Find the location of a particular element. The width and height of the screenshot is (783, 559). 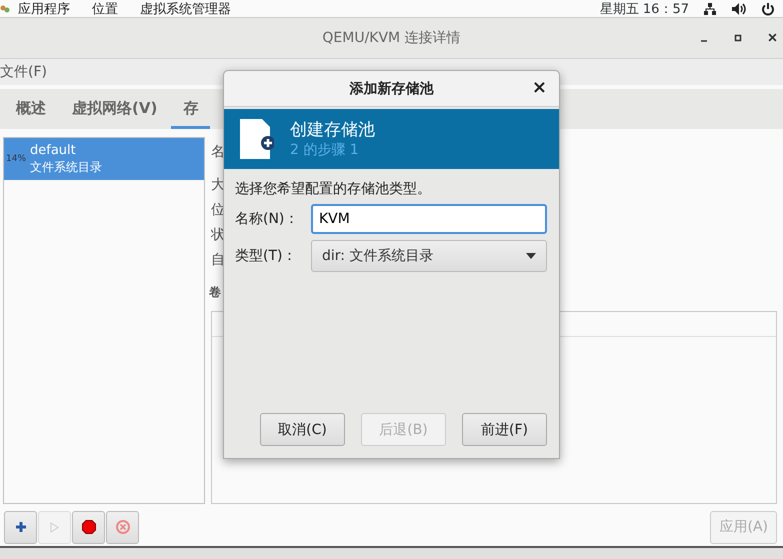

new-document-icon is located at coordinates (256, 139).